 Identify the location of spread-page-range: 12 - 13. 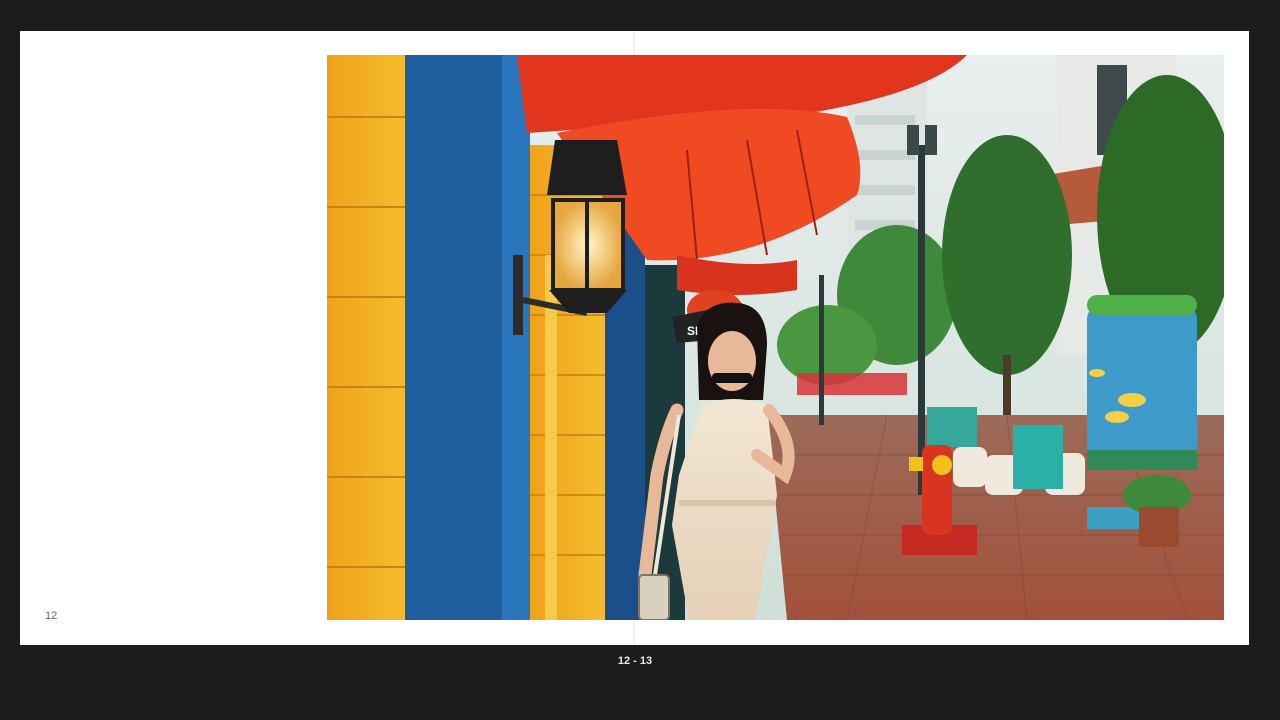
(635, 661).